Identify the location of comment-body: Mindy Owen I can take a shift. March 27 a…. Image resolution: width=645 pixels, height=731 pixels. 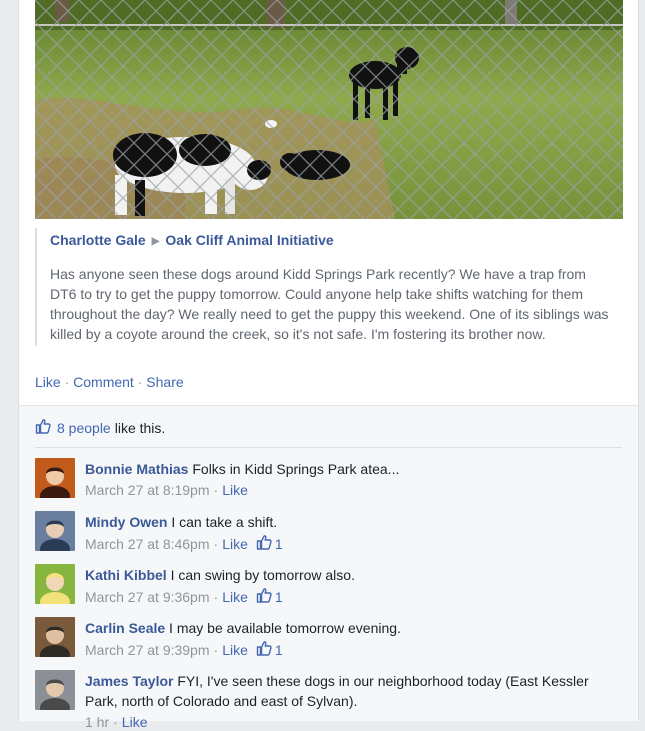
(352, 533).